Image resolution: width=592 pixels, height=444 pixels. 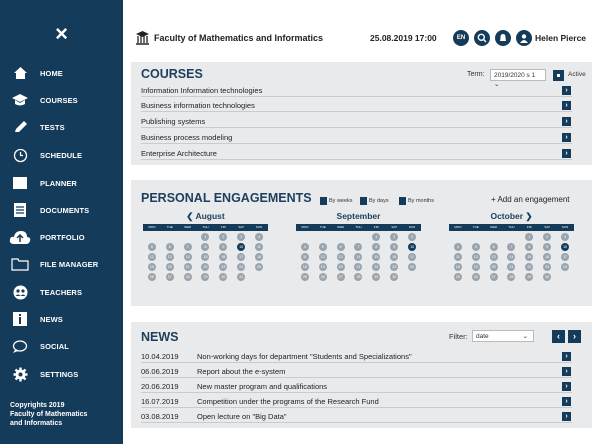 I want to click on sidebar-item-documents: DOCUMENTS, so click(x=61, y=210).